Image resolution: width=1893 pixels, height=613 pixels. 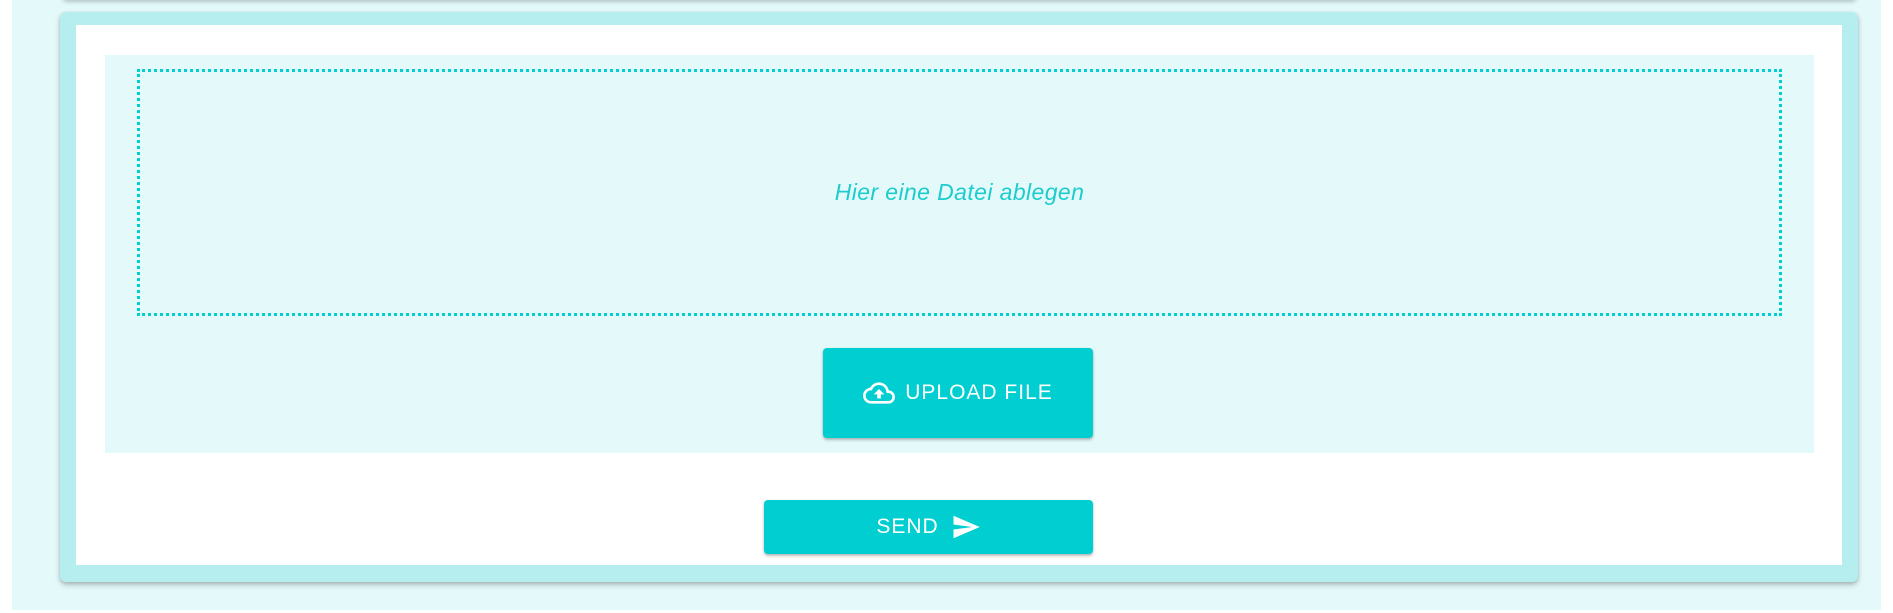 I want to click on upload-file-button: UPLOAD FILE, so click(x=958, y=393).